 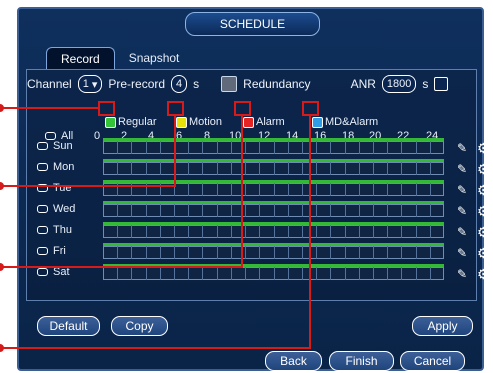 What do you see at coordinates (248, 122) in the screenshot?
I see `alarm-checkbox` at bounding box center [248, 122].